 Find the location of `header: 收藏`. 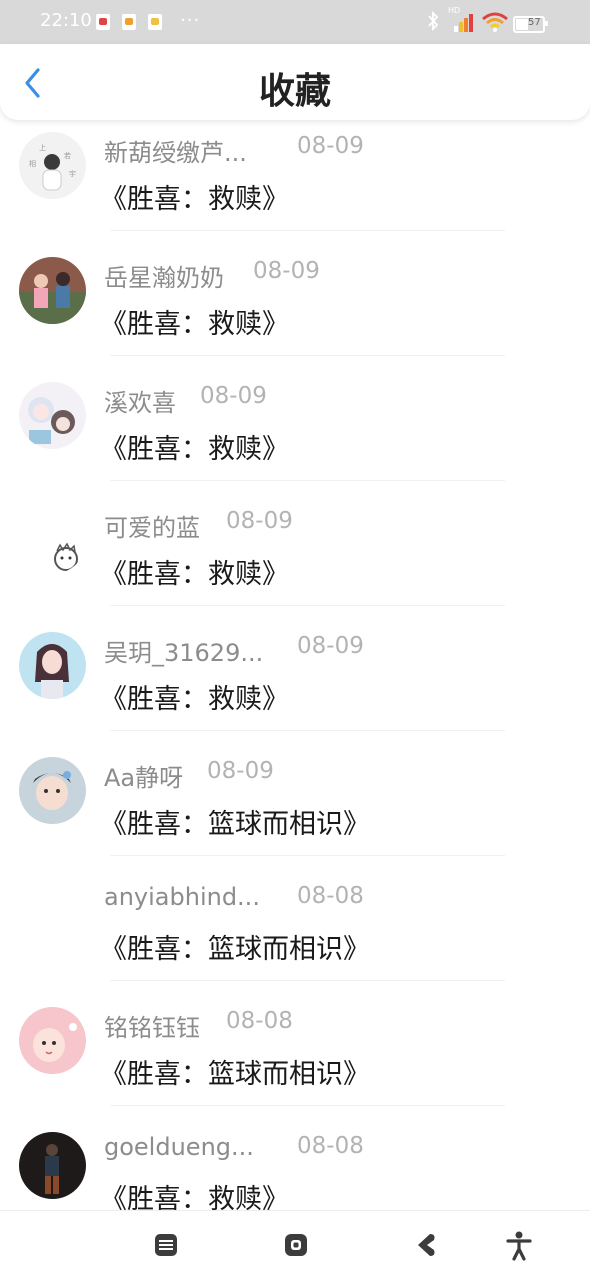

header: 收藏 is located at coordinates (295, 82).